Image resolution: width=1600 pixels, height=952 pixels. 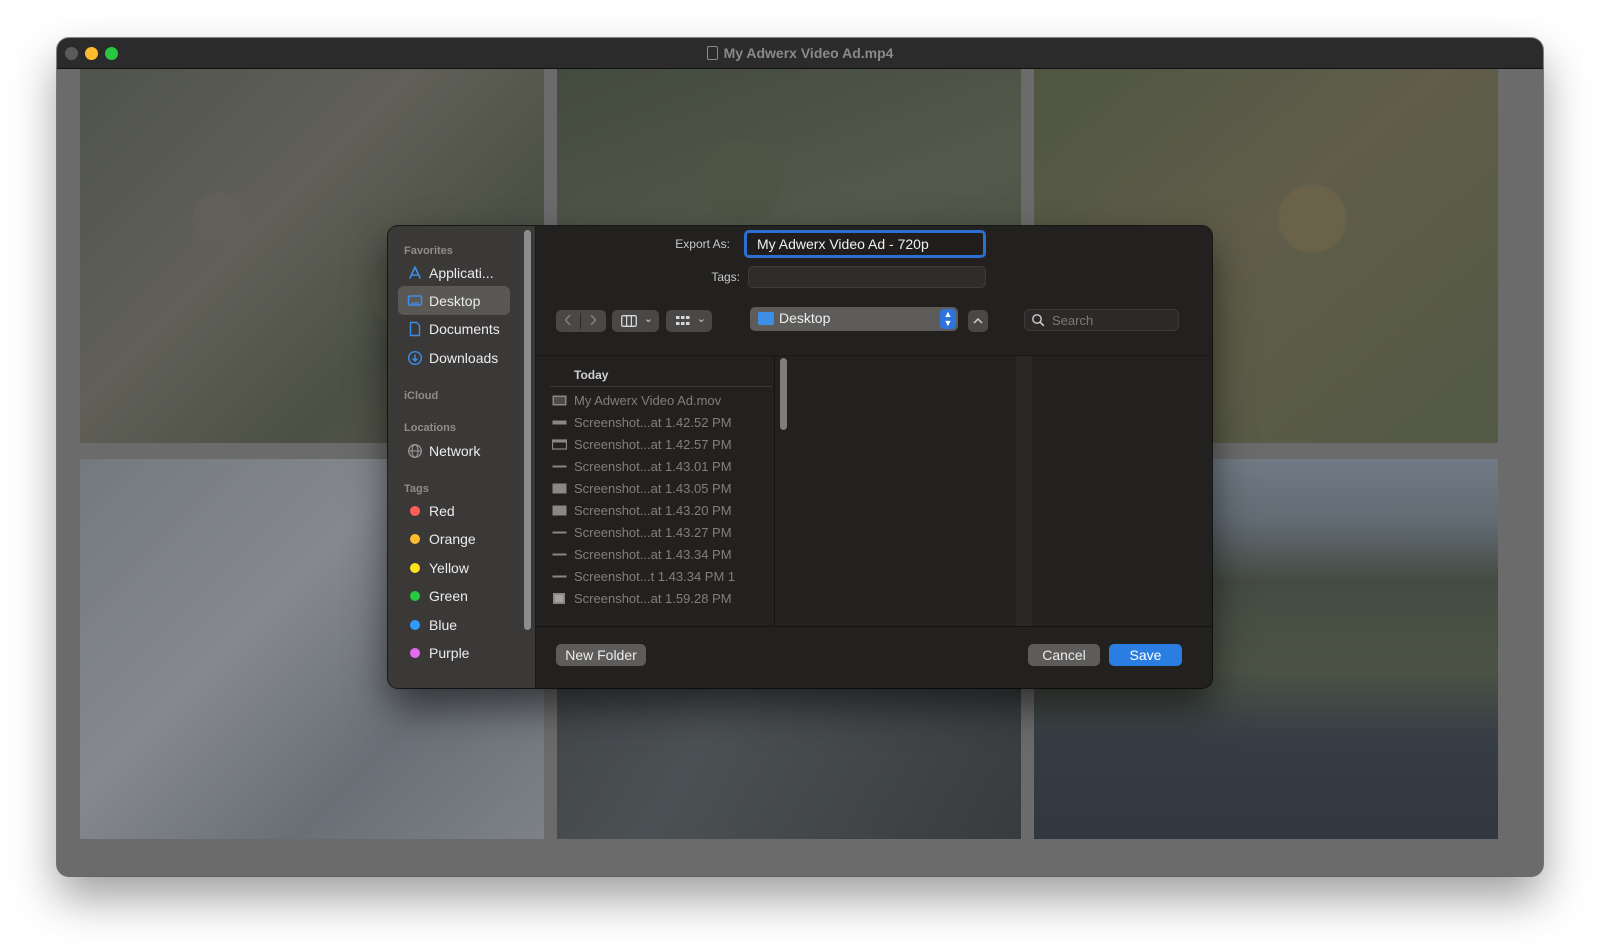 What do you see at coordinates (702, 244) in the screenshot?
I see `export-as-label: Export As:` at bounding box center [702, 244].